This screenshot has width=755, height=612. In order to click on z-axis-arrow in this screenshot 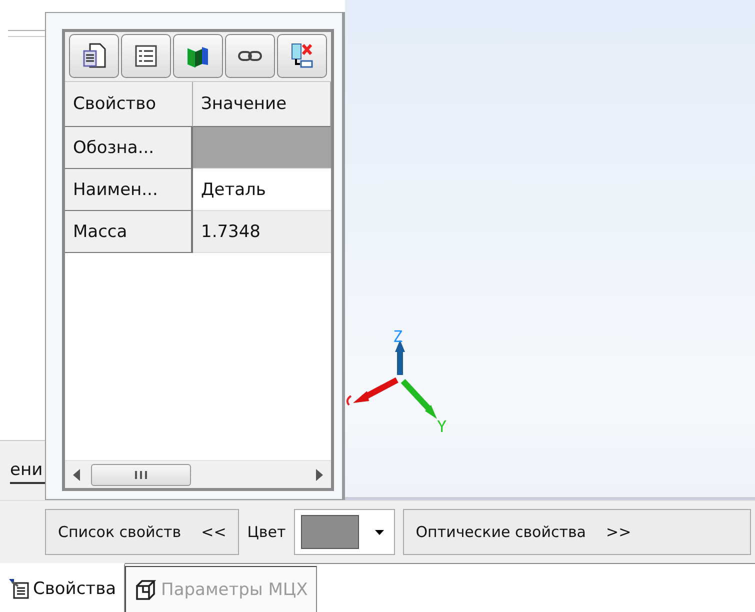, I will do `click(400, 357)`.